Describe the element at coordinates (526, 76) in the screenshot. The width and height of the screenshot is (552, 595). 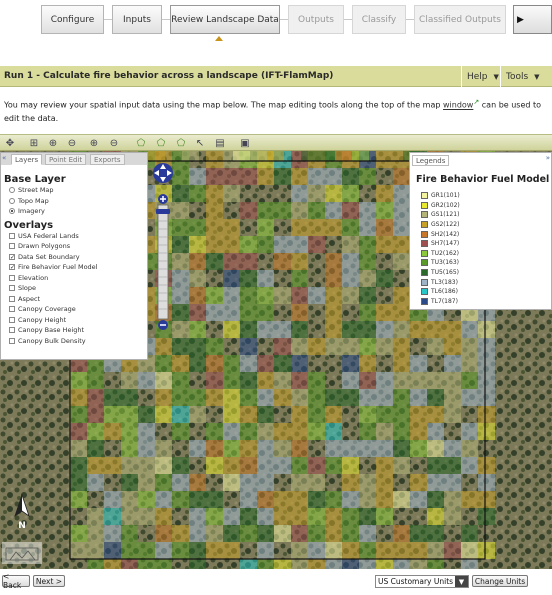
I see `tools-menu: Tools ▼` at that location.